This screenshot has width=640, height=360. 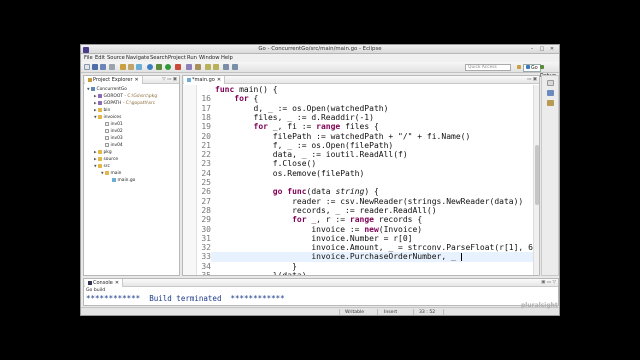 What do you see at coordinates (400, 229) in the screenshot?
I see `code-text: (Invoice)` at bounding box center [400, 229].